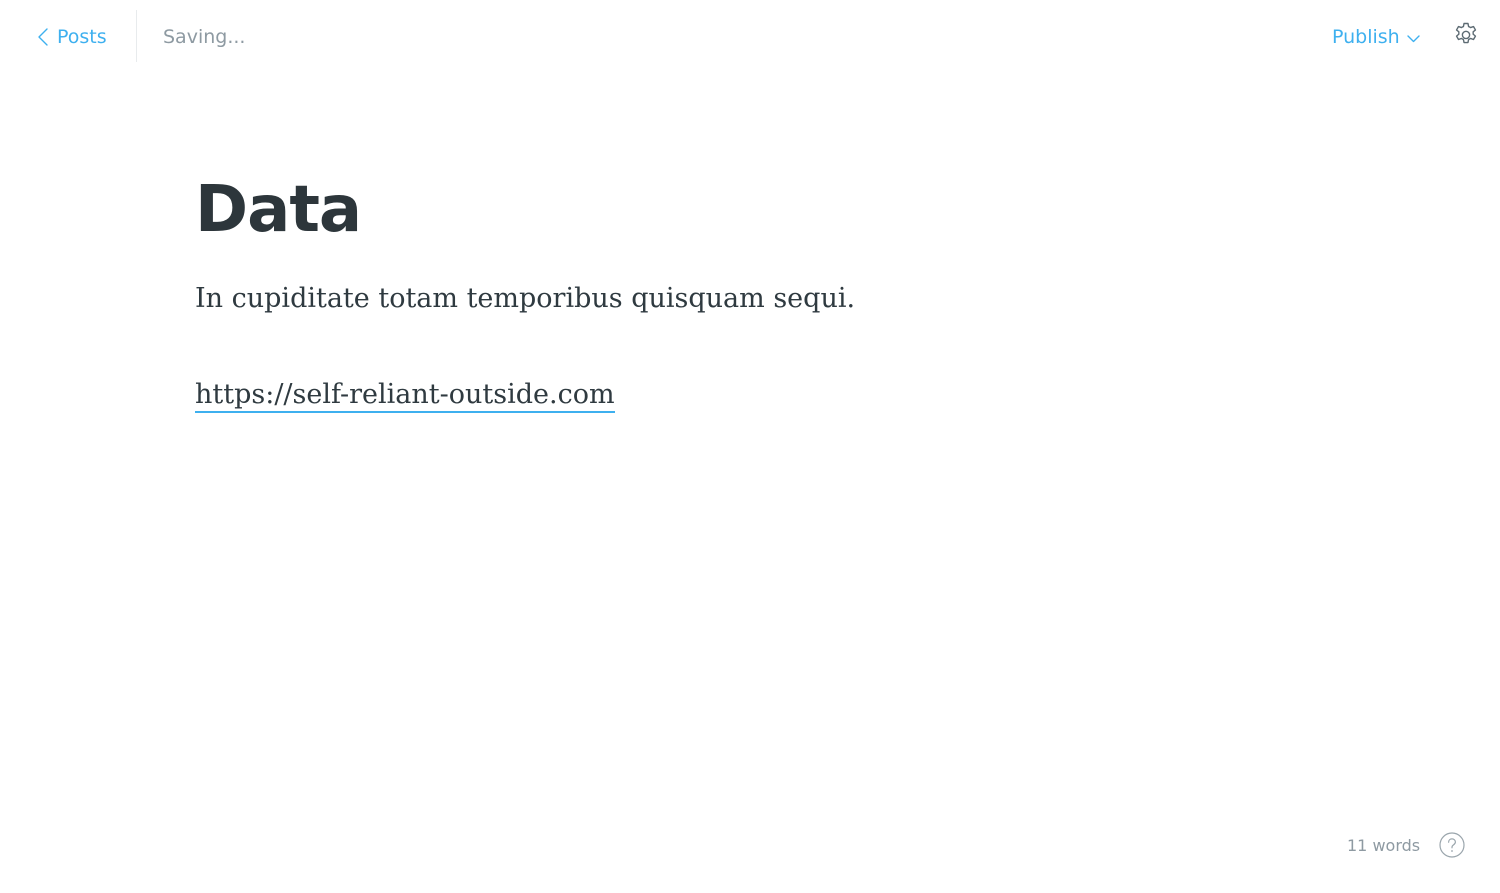  I want to click on word-count: 11 words, so click(1384, 845).